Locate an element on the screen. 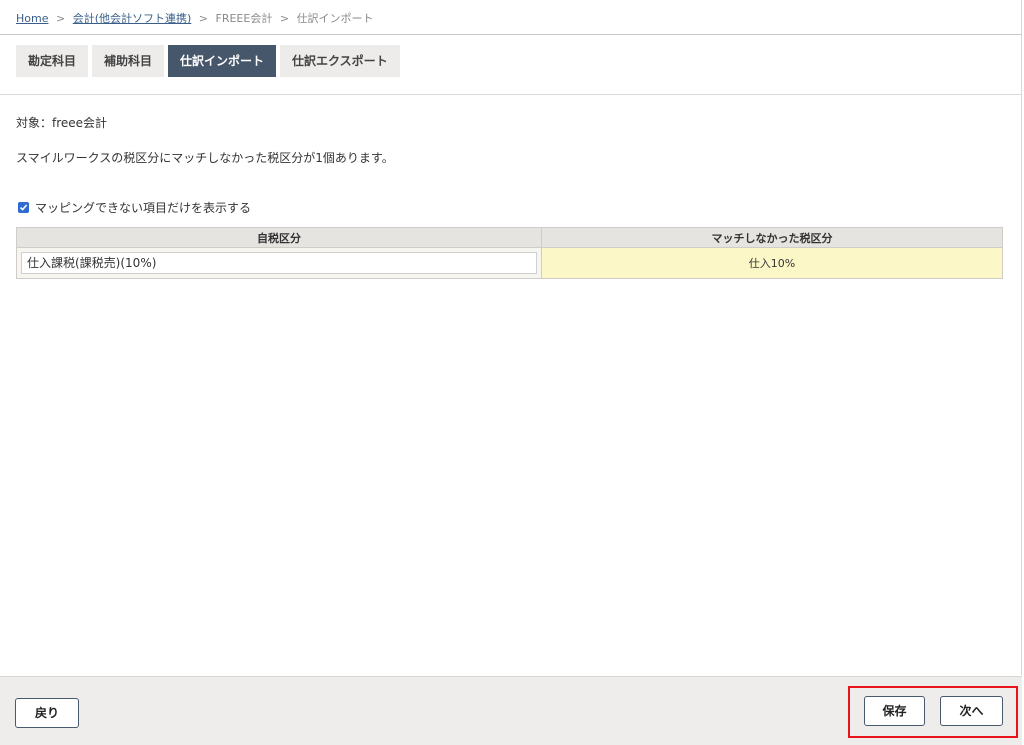  breadcrumb-current: 仕訳インポート is located at coordinates (335, 18).